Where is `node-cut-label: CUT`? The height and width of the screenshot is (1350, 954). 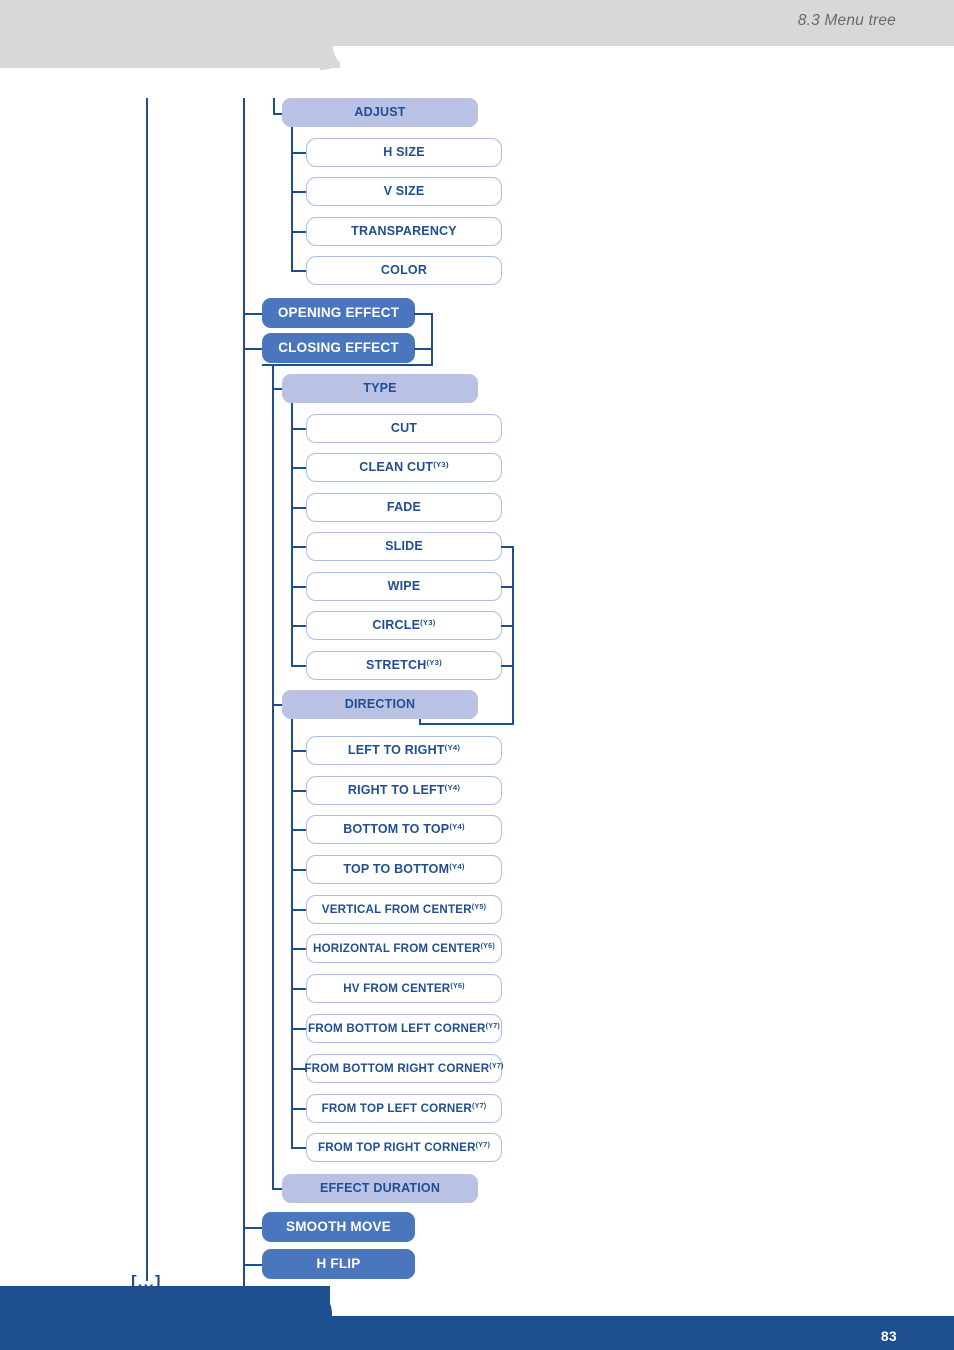 node-cut-label: CUT is located at coordinates (404, 428).